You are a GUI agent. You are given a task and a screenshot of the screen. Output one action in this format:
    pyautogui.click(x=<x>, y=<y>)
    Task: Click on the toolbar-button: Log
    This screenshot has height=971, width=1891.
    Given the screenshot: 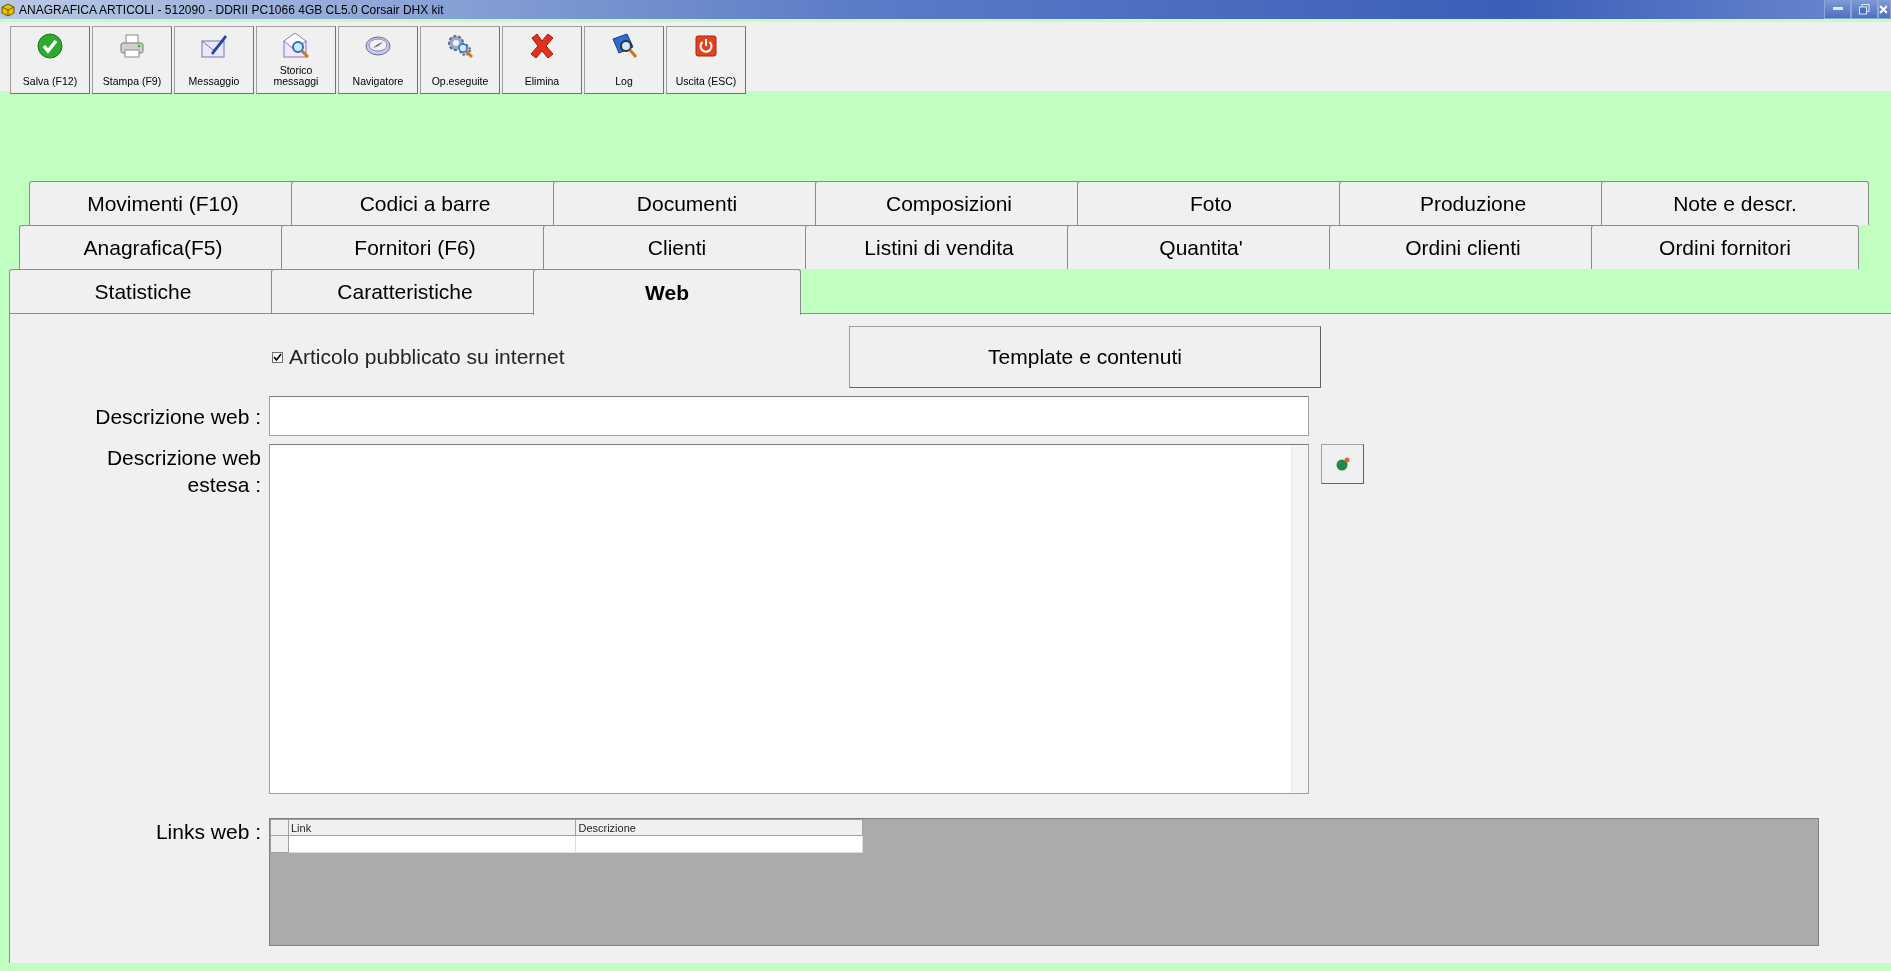 What is the action you would take?
    pyautogui.click(x=624, y=60)
    